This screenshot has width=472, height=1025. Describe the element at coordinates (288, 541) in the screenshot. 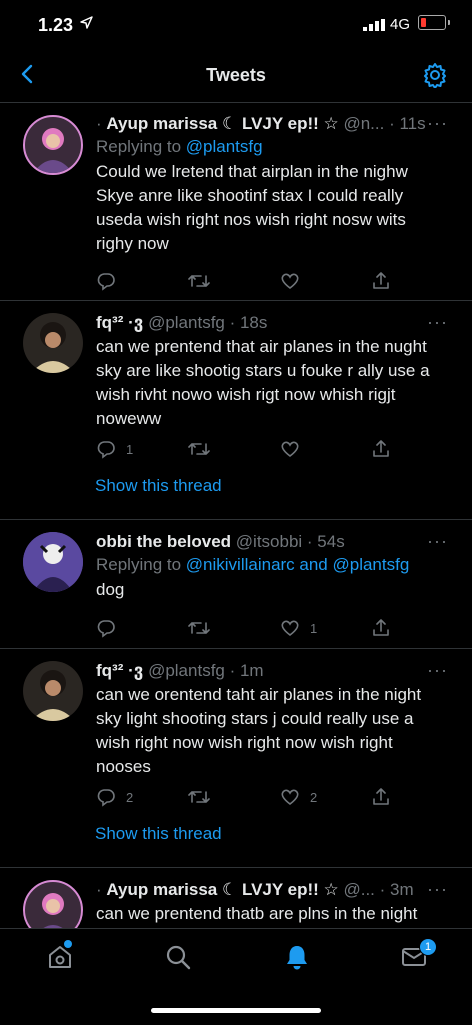

I see `handle-time: @itsobbi · 54s` at that location.